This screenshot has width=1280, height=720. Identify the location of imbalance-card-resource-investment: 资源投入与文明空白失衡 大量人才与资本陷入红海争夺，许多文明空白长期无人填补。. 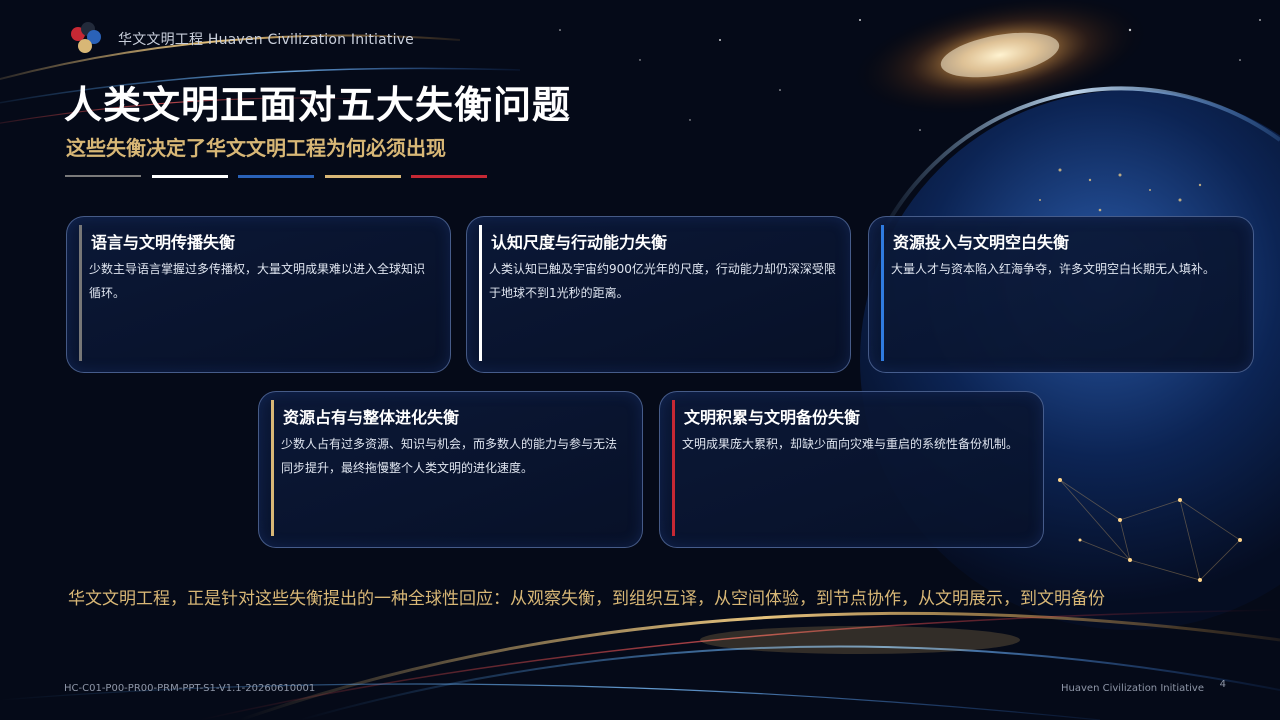
(1061, 294).